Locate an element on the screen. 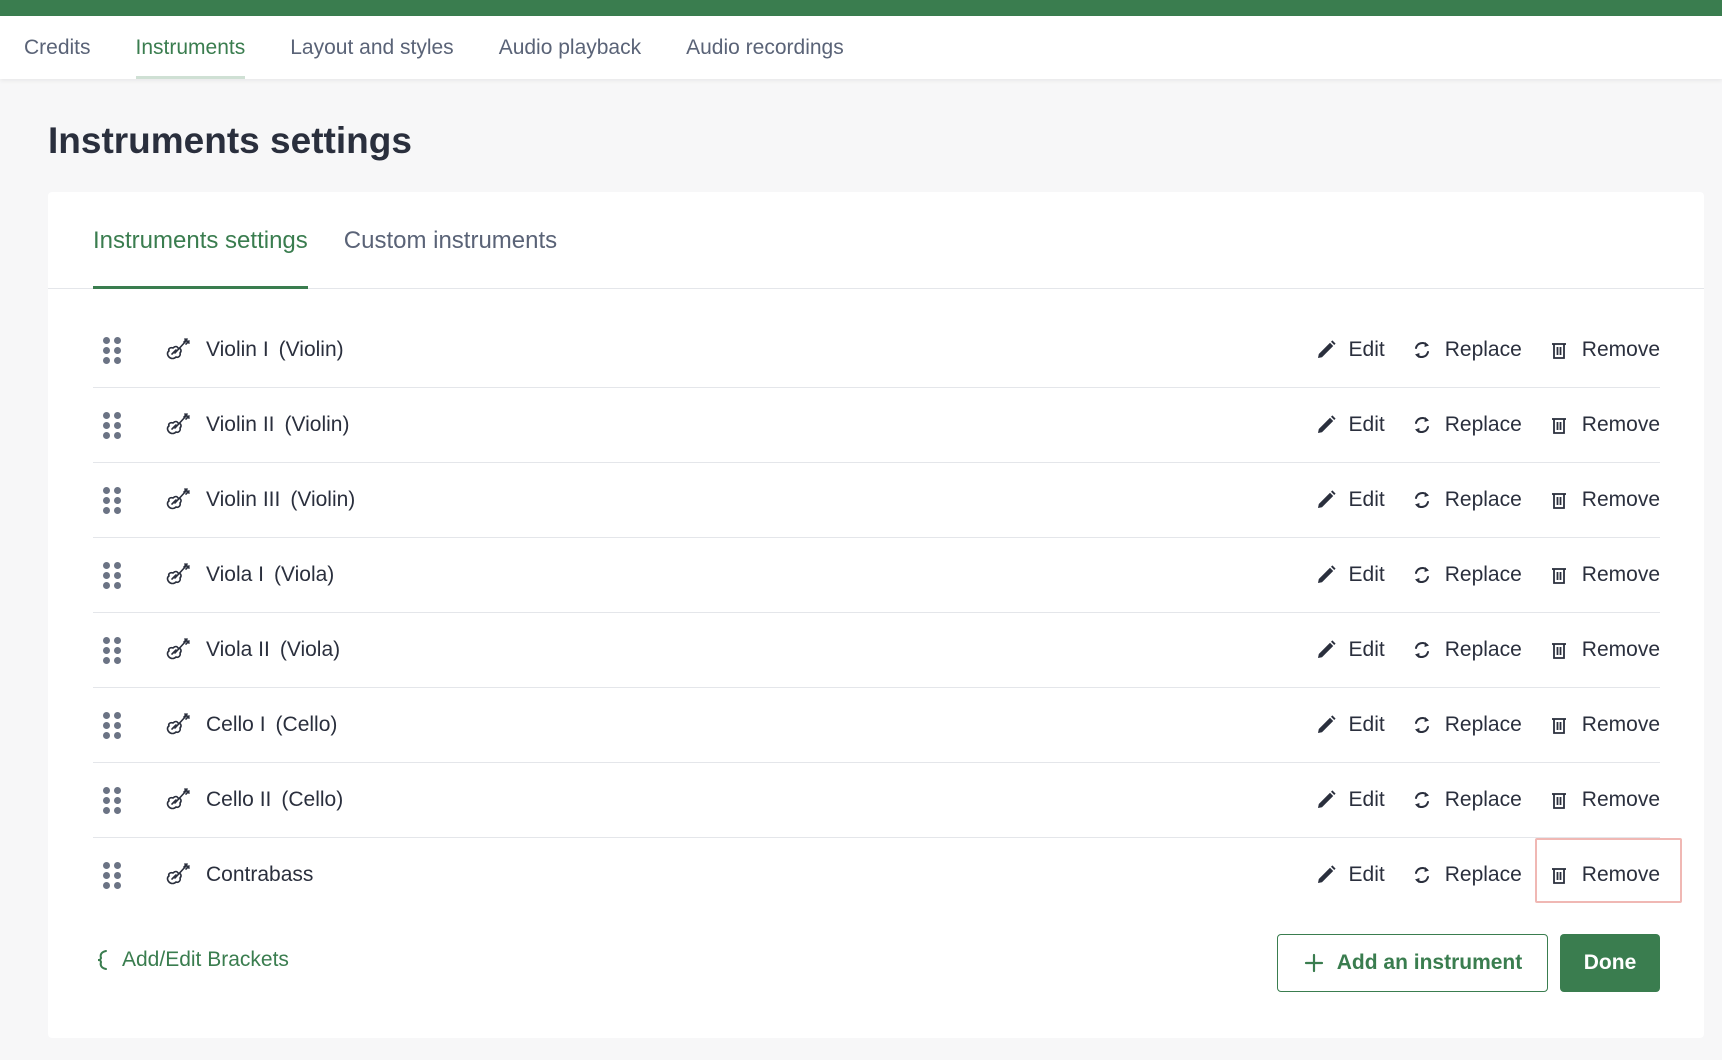 The image size is (1722, 1060). nav-item-credits: Credits is located at coordinates (57, 47).